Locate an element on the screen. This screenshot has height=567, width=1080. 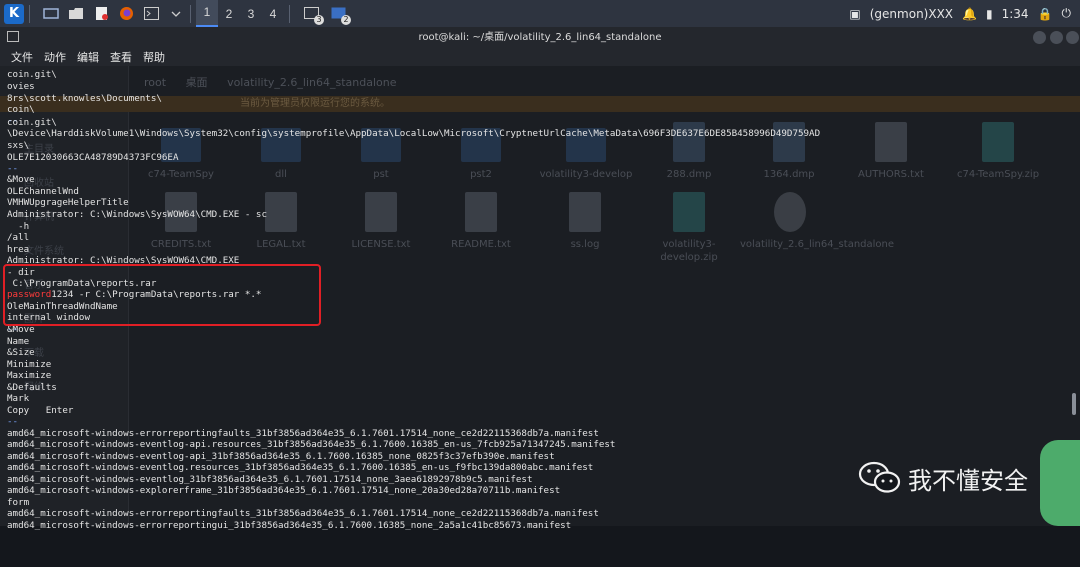
terminal-line: sxs\ is located at coordinates (18, 145).